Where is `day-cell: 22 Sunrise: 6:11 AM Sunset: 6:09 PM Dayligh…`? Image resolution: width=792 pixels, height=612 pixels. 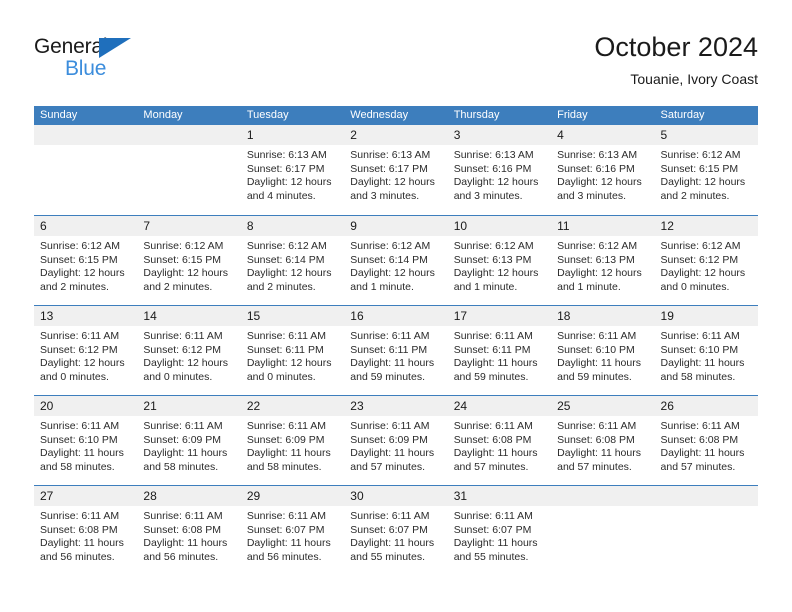
day-cell: 22 Sunrise: 6:11 AM Sunset: 6:09 PM Dayligh… is located at coordinates (292, 440).